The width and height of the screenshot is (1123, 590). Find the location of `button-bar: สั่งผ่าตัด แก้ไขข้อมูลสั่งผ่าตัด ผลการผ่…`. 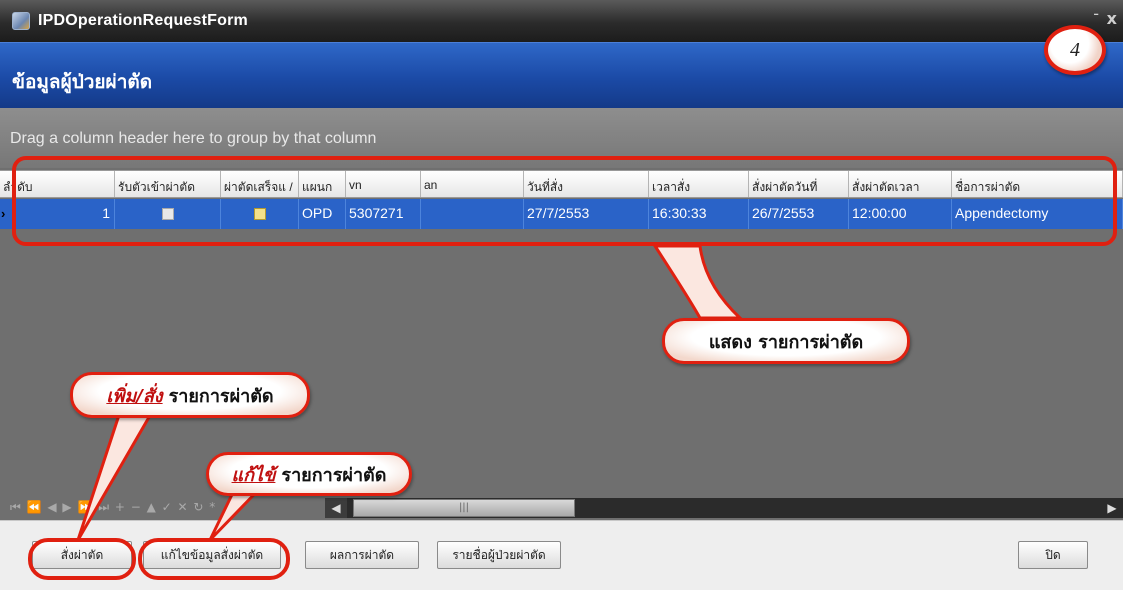

button-bar: สั่งผ่าตัด แก้ไขข้อมูลสั่งผ่าตัด ผลการผ่… is located at coordinates (561, 555).